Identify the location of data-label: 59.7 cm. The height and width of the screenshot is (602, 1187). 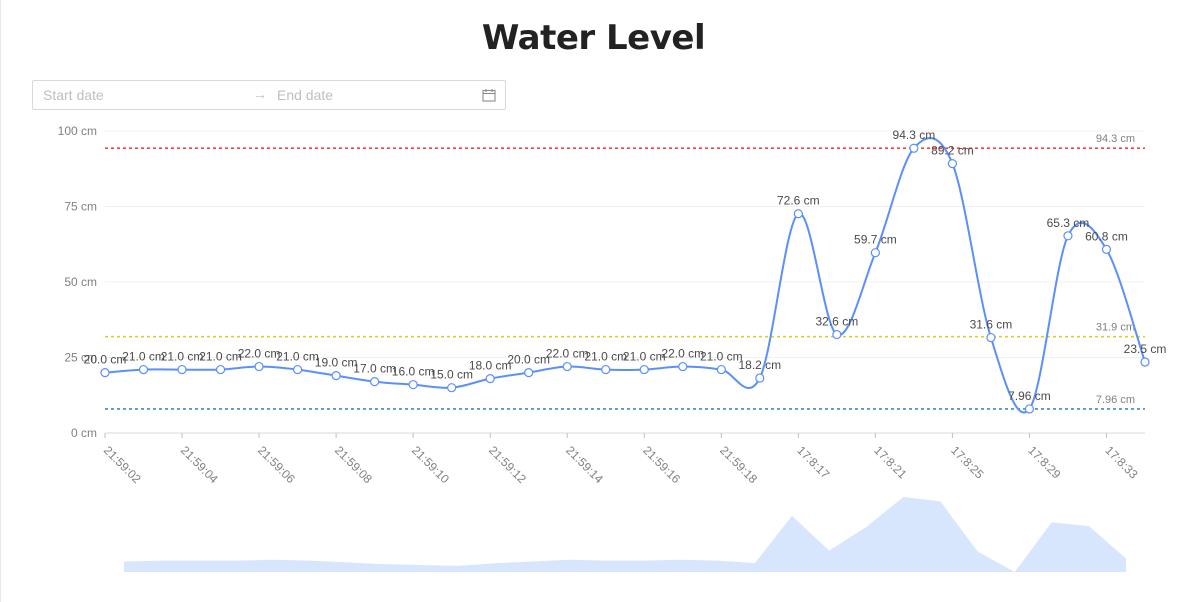
(875, 240).